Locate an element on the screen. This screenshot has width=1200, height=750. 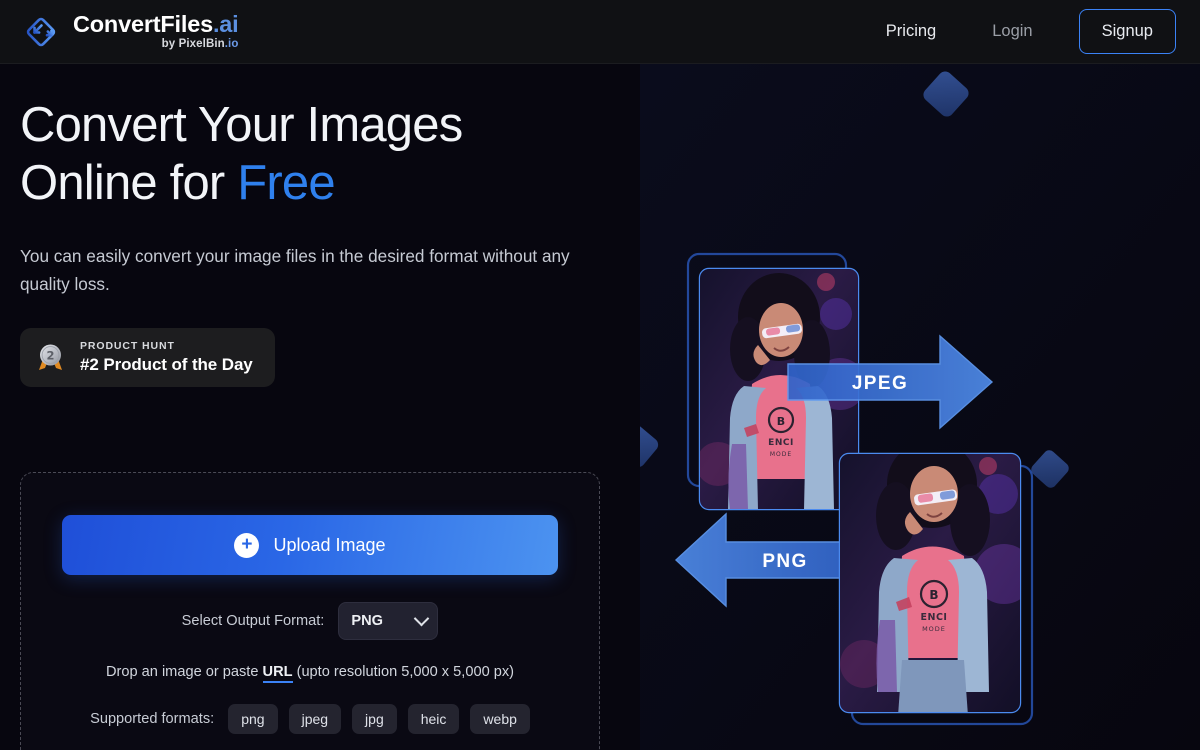
arrow-right-label: JPEG is located at coordinates (880, 383).